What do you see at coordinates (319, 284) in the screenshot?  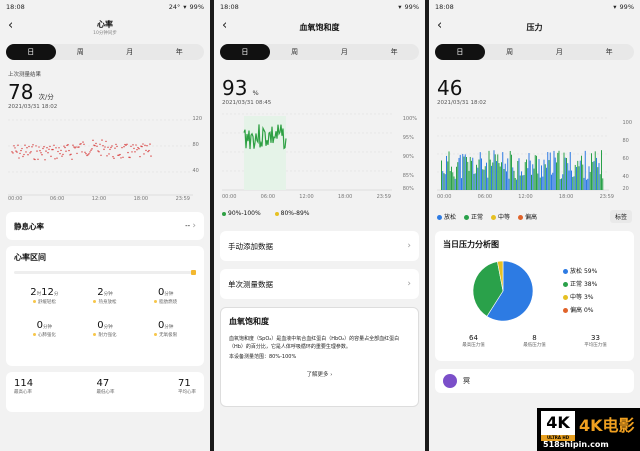 I see `single-measure-row: 单次测量数据 ›` at bounding box center [319, 284].